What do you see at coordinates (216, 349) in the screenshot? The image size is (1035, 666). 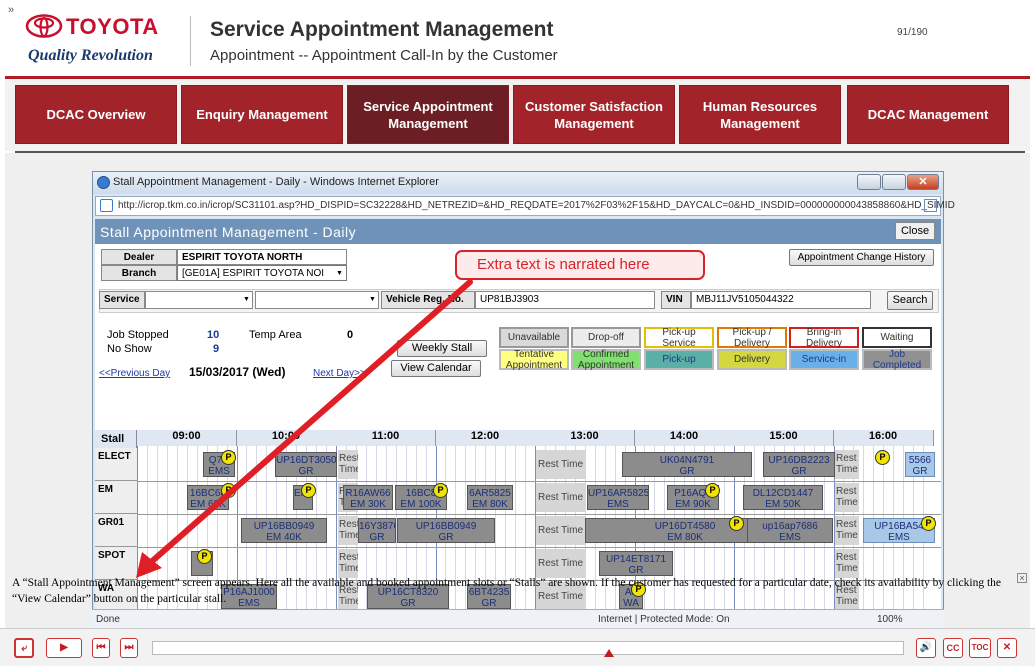 I see `no-show-count: 9` at bounding box center [216, 349].